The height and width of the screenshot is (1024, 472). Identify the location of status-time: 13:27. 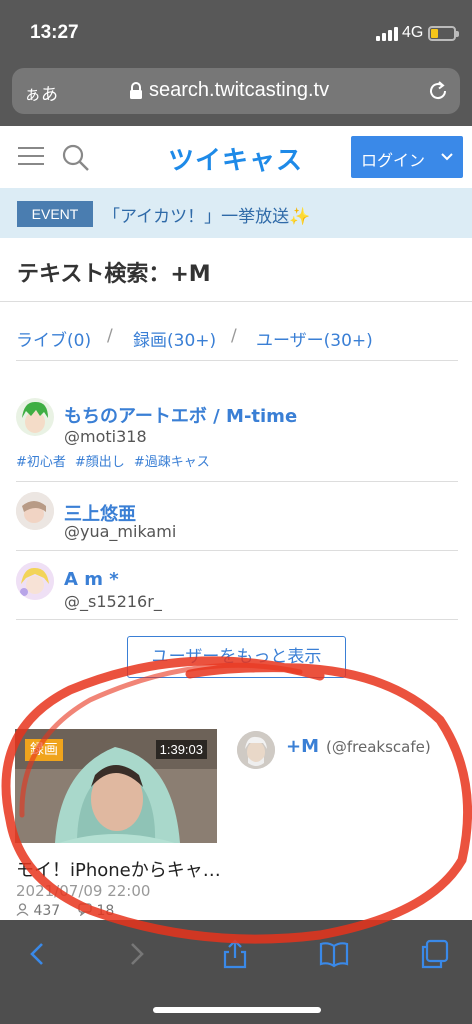
(54, 32).